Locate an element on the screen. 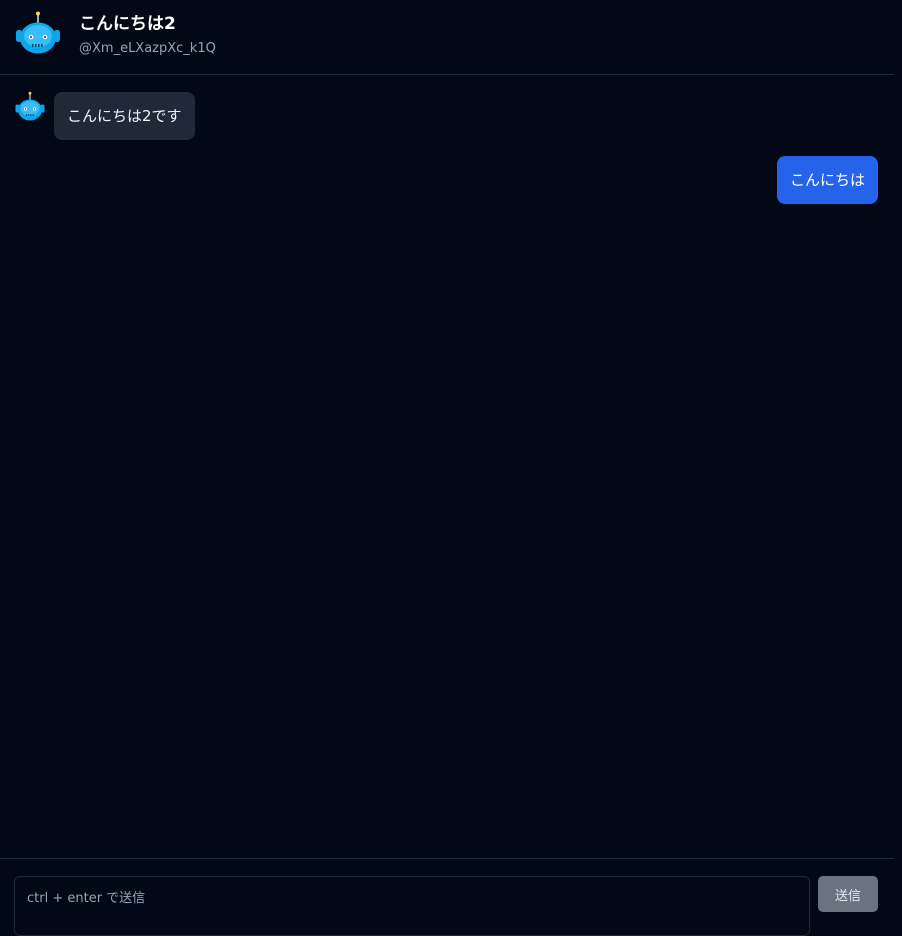 The width and height of the screenshot is (902, 936). message-composer: 送信 is located at coordinates (447, 897).